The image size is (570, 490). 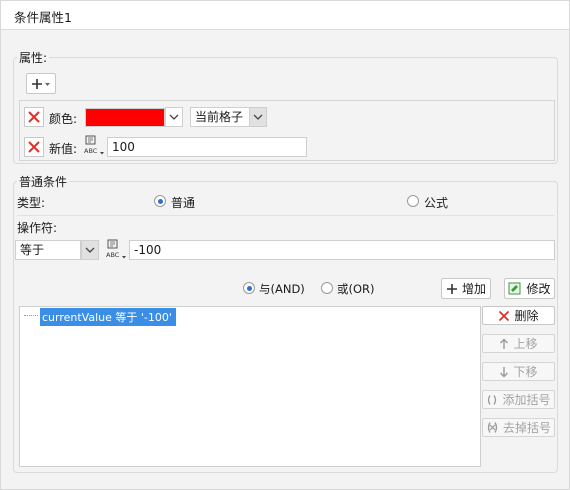 I want to click on add-condition-button: 增加, so click(x=466, y=288).